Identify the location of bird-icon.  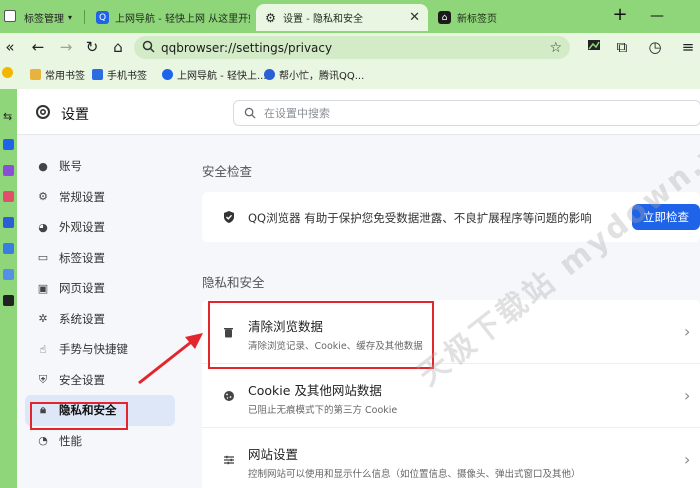
(8, 274).